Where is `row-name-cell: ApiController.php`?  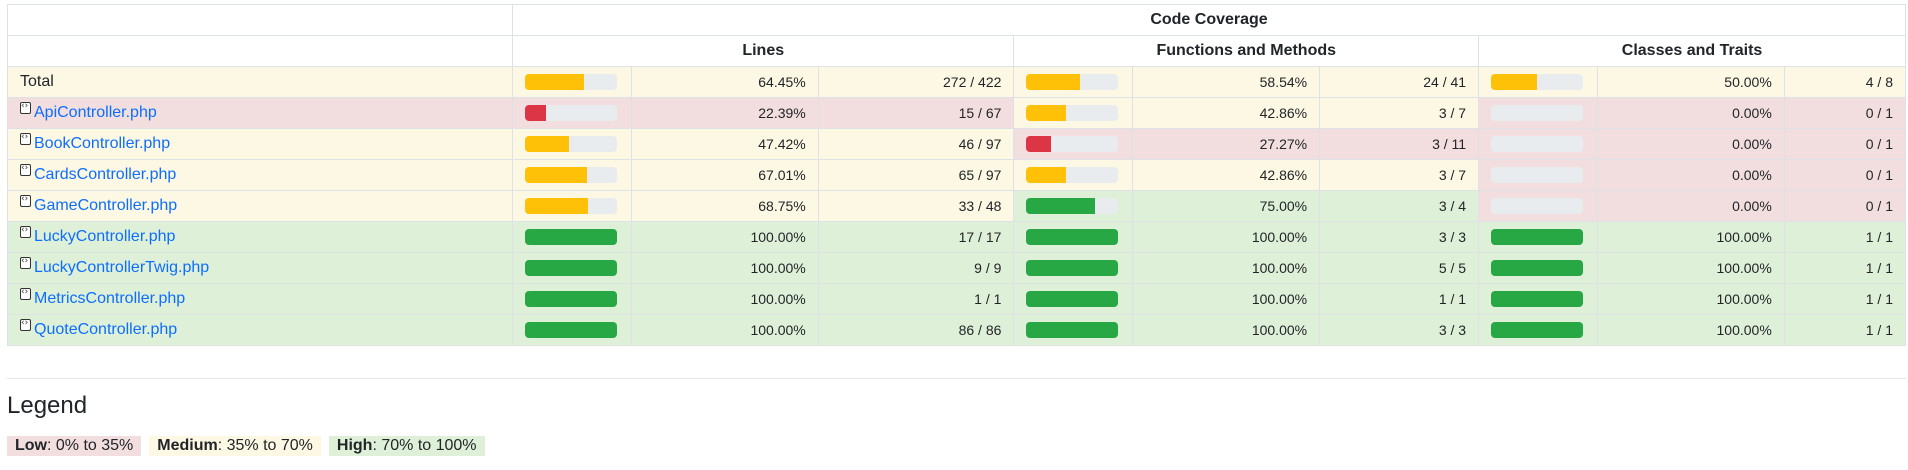 row-name-cell: ApiController.php is located at coordinates (260, 113).